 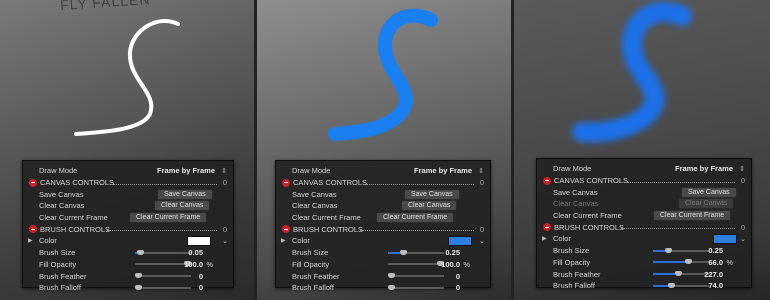 What do you see at coordinates (481, 183) in the screenshot?
I see `canvas-controls-value: 0` at bounding box center [481, 183].